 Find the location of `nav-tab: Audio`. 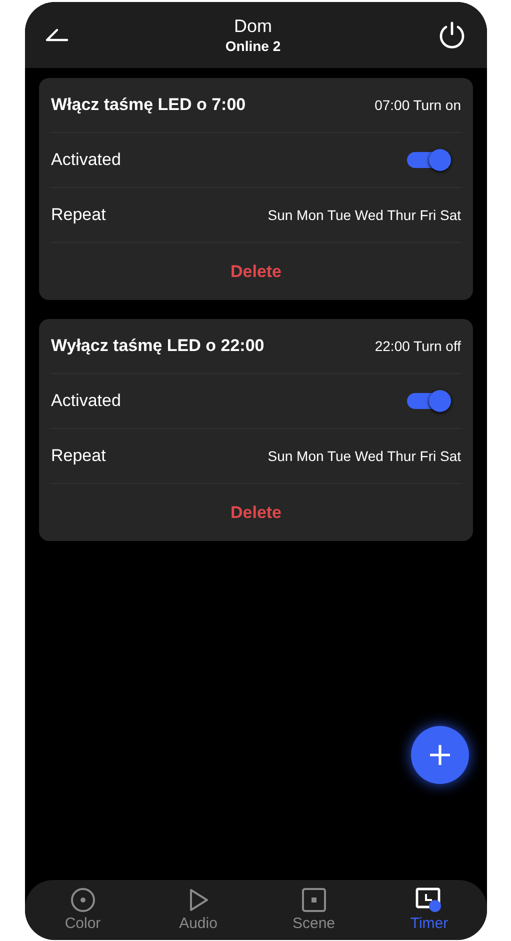

nav-tab: Audio is located at coordinates (198, 910).